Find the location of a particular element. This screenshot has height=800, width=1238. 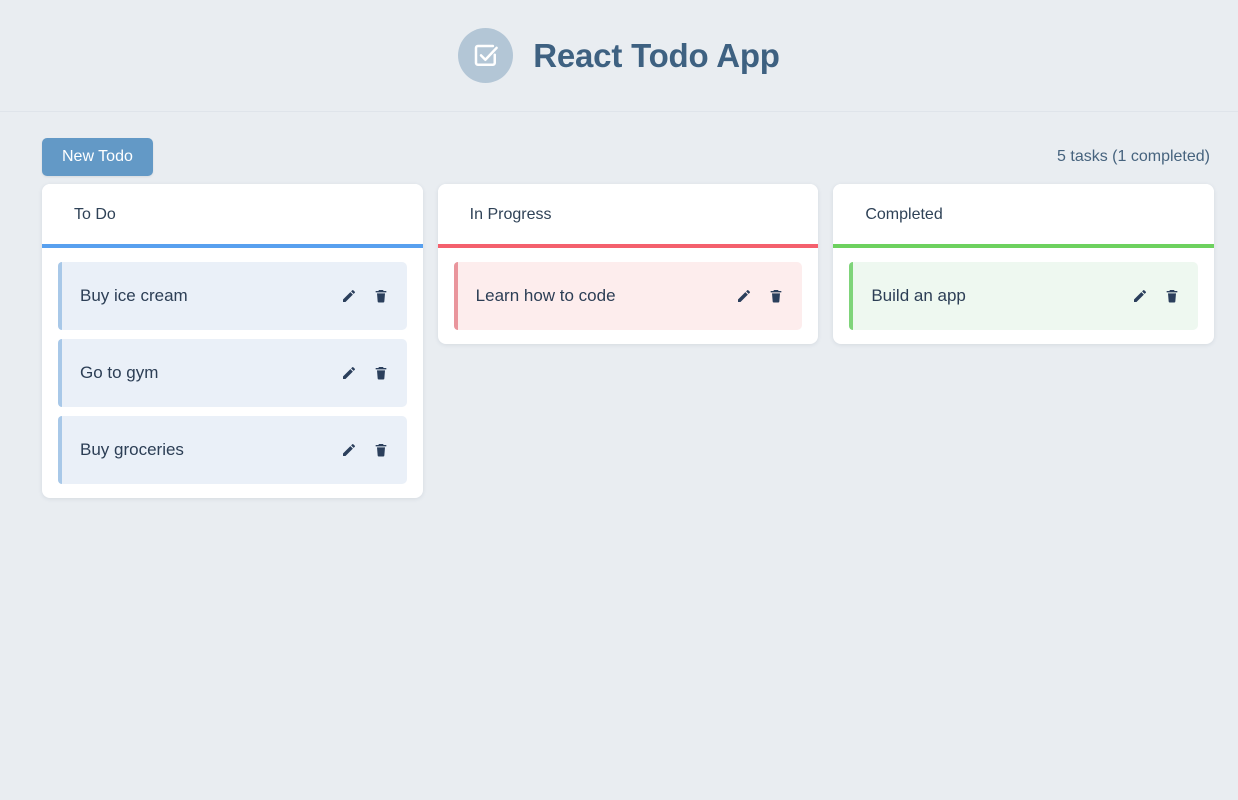

task-card: Buy ice cream is located at coordinates (232, 296).